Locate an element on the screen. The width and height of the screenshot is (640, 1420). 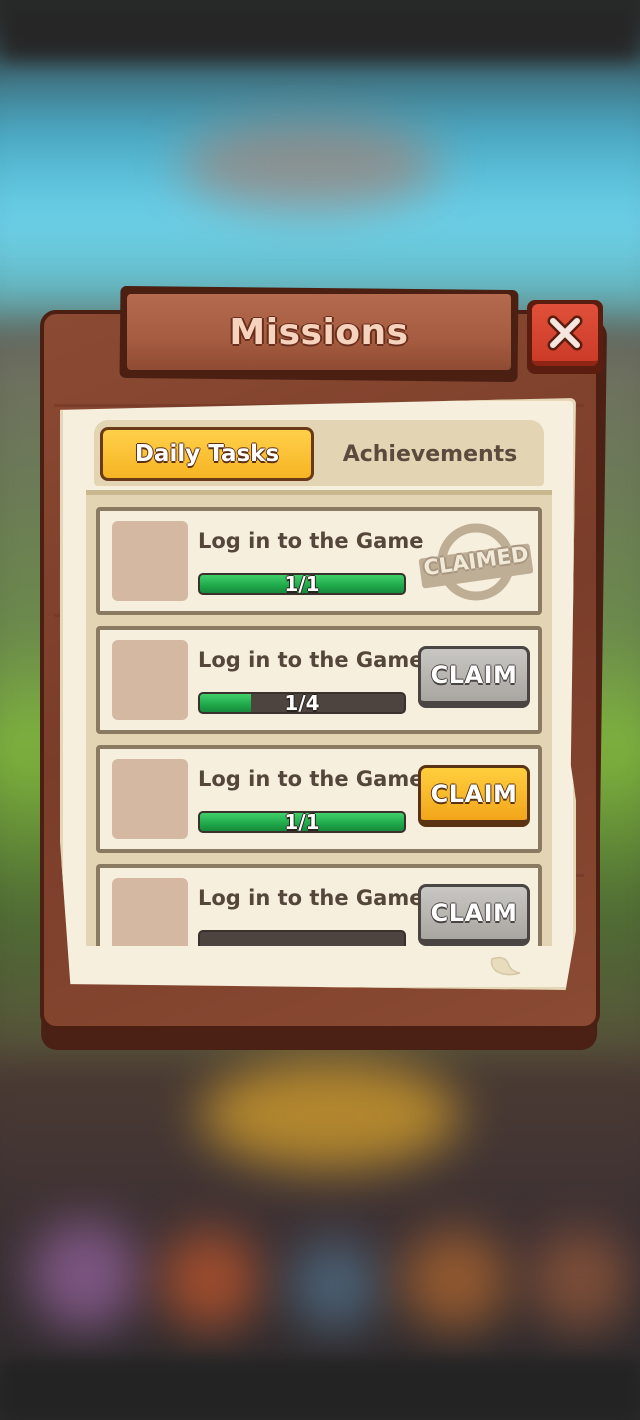
title-banner: Missions is located at coordinates (319, 332).